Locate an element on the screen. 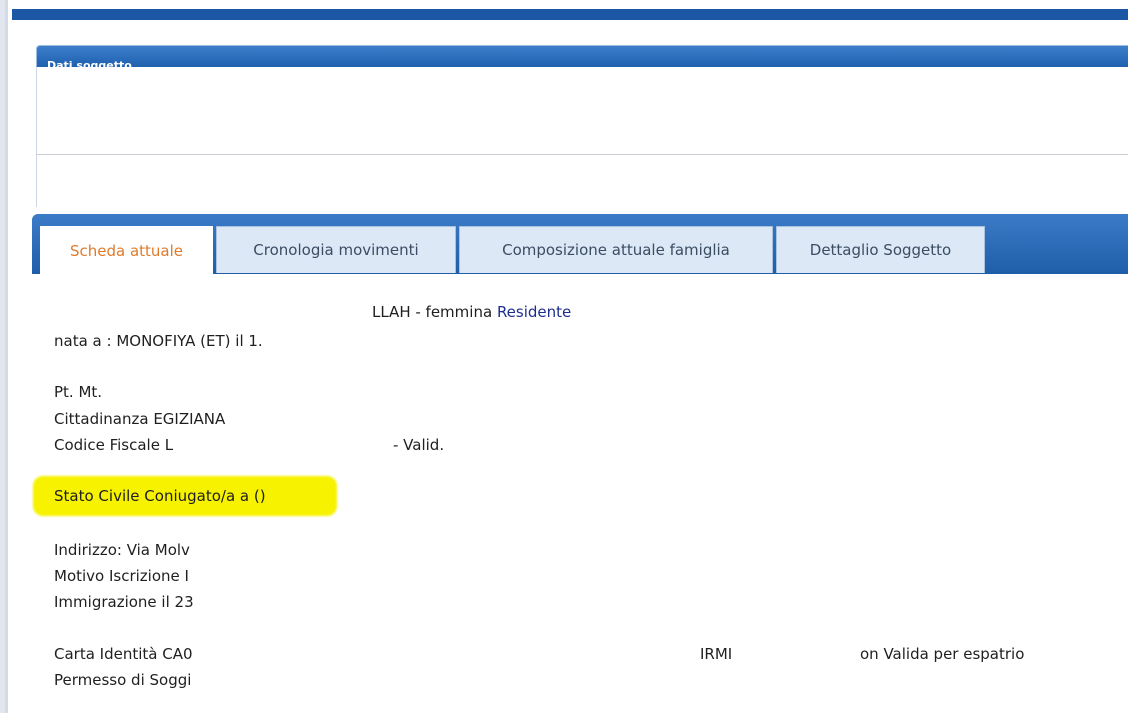 This screenshot has width=1128, height=713. dati-soggetto-panel-header: Dati soggetto is located at coordinates (582, 56).